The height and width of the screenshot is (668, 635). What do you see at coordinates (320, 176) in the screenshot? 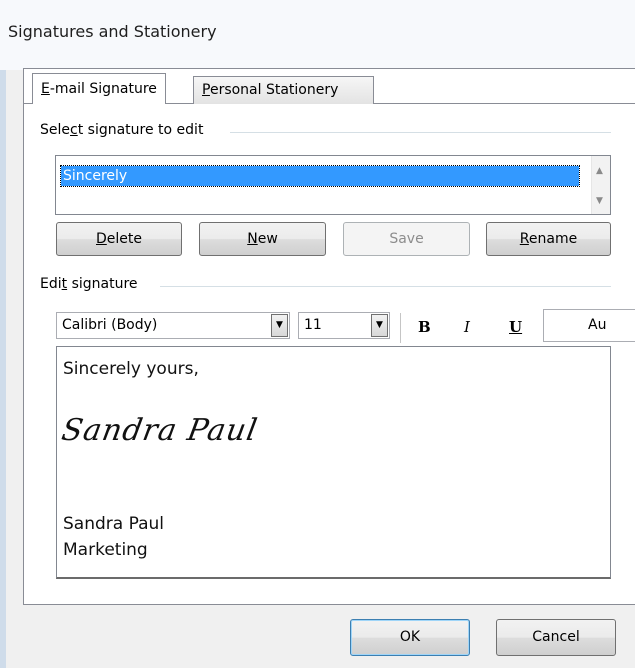
I see `list-item-sincerely: Sincerely` at bounding box center [320, 176].